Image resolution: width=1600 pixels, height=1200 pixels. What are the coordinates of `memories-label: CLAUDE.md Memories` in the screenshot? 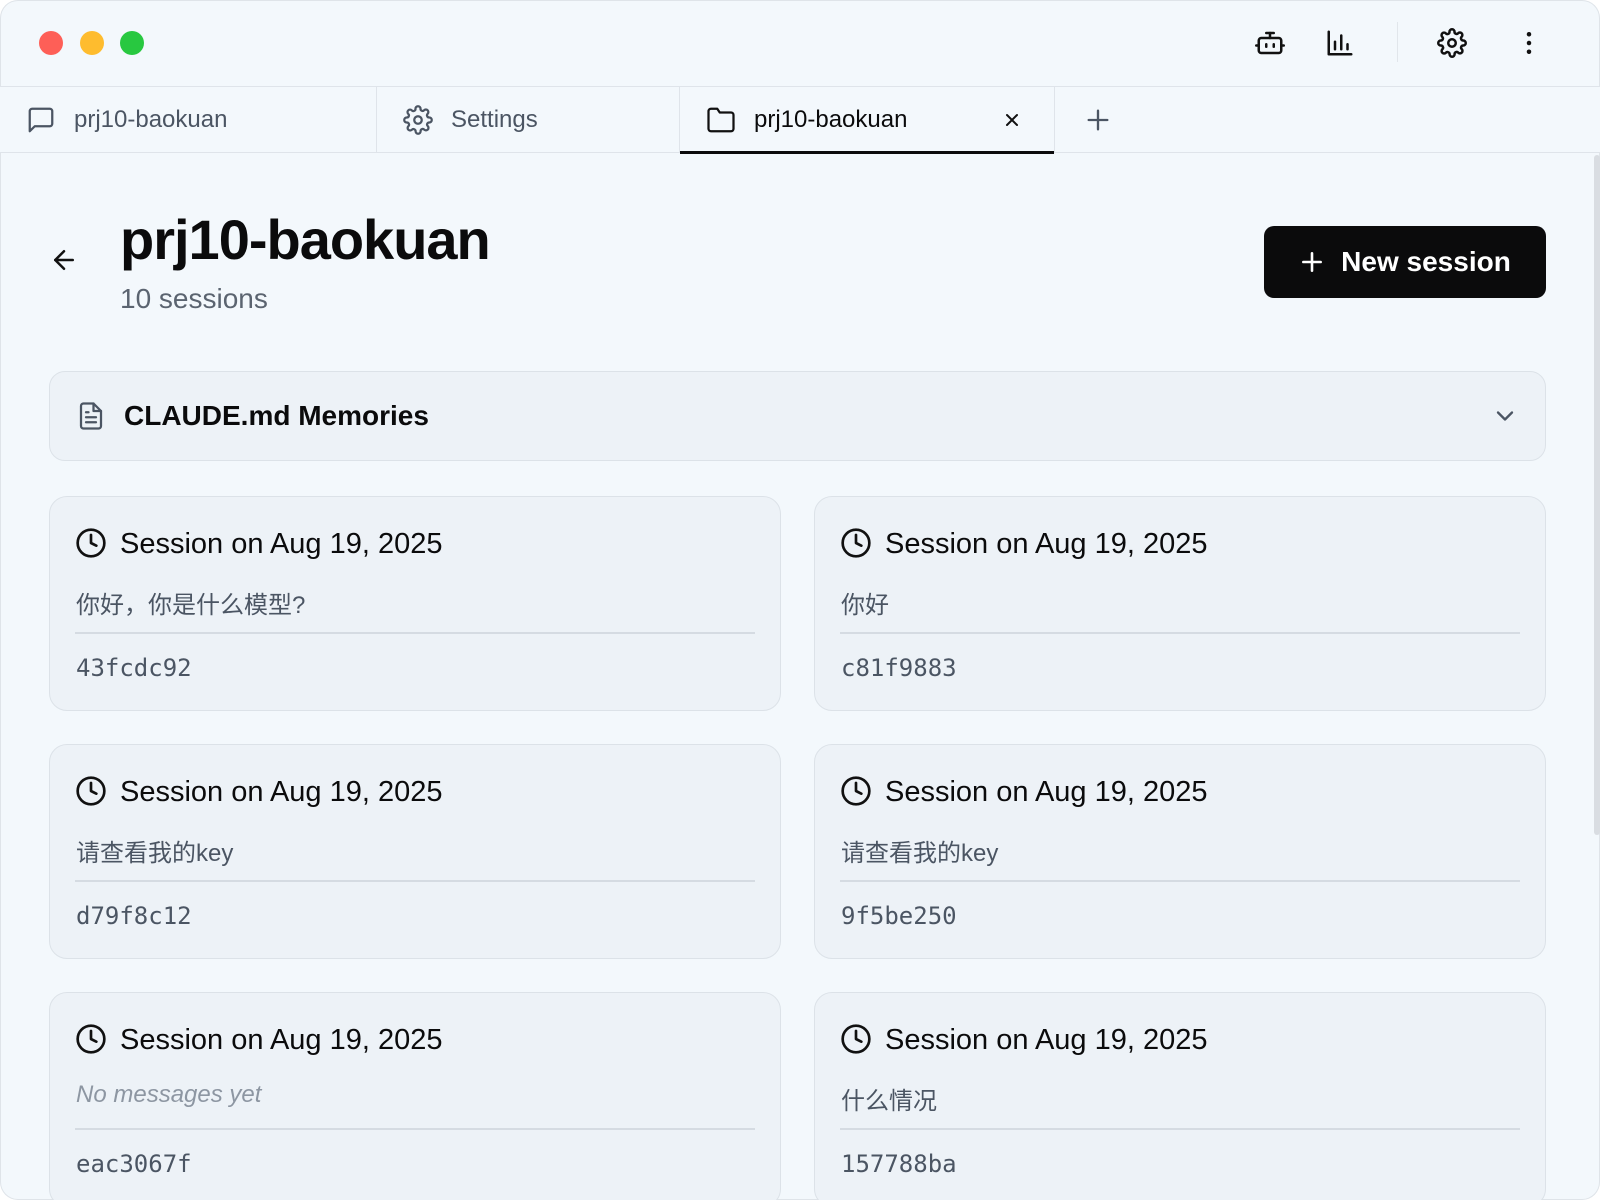 It's located at (276, 415).